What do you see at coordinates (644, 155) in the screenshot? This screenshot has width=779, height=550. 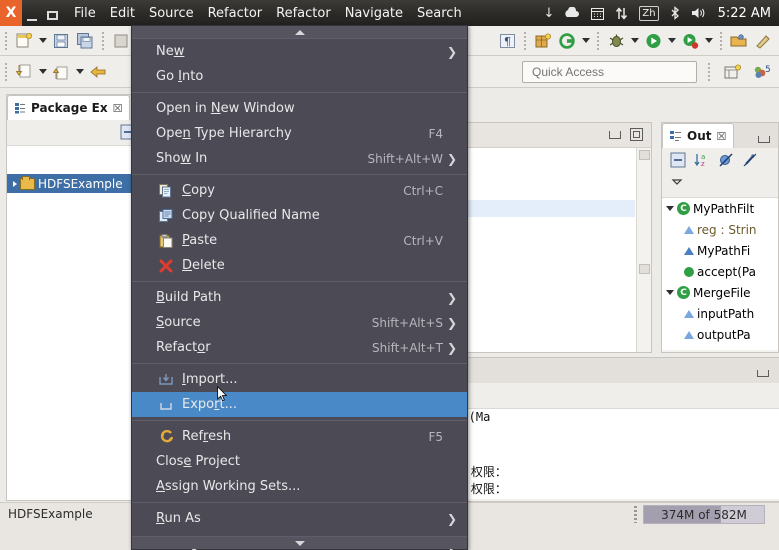 I see `scroll-up-marker` at bounding box center [644, 155].